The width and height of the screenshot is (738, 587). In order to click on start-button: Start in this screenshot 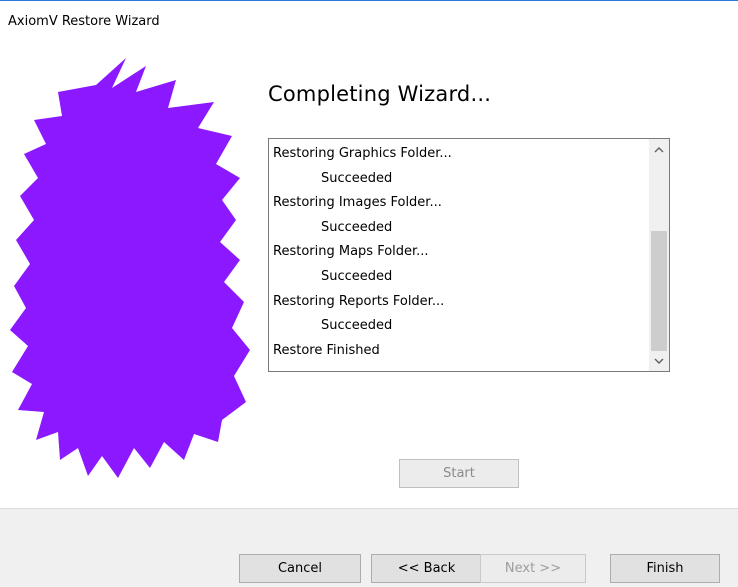, I will do `click(459, 473)`.